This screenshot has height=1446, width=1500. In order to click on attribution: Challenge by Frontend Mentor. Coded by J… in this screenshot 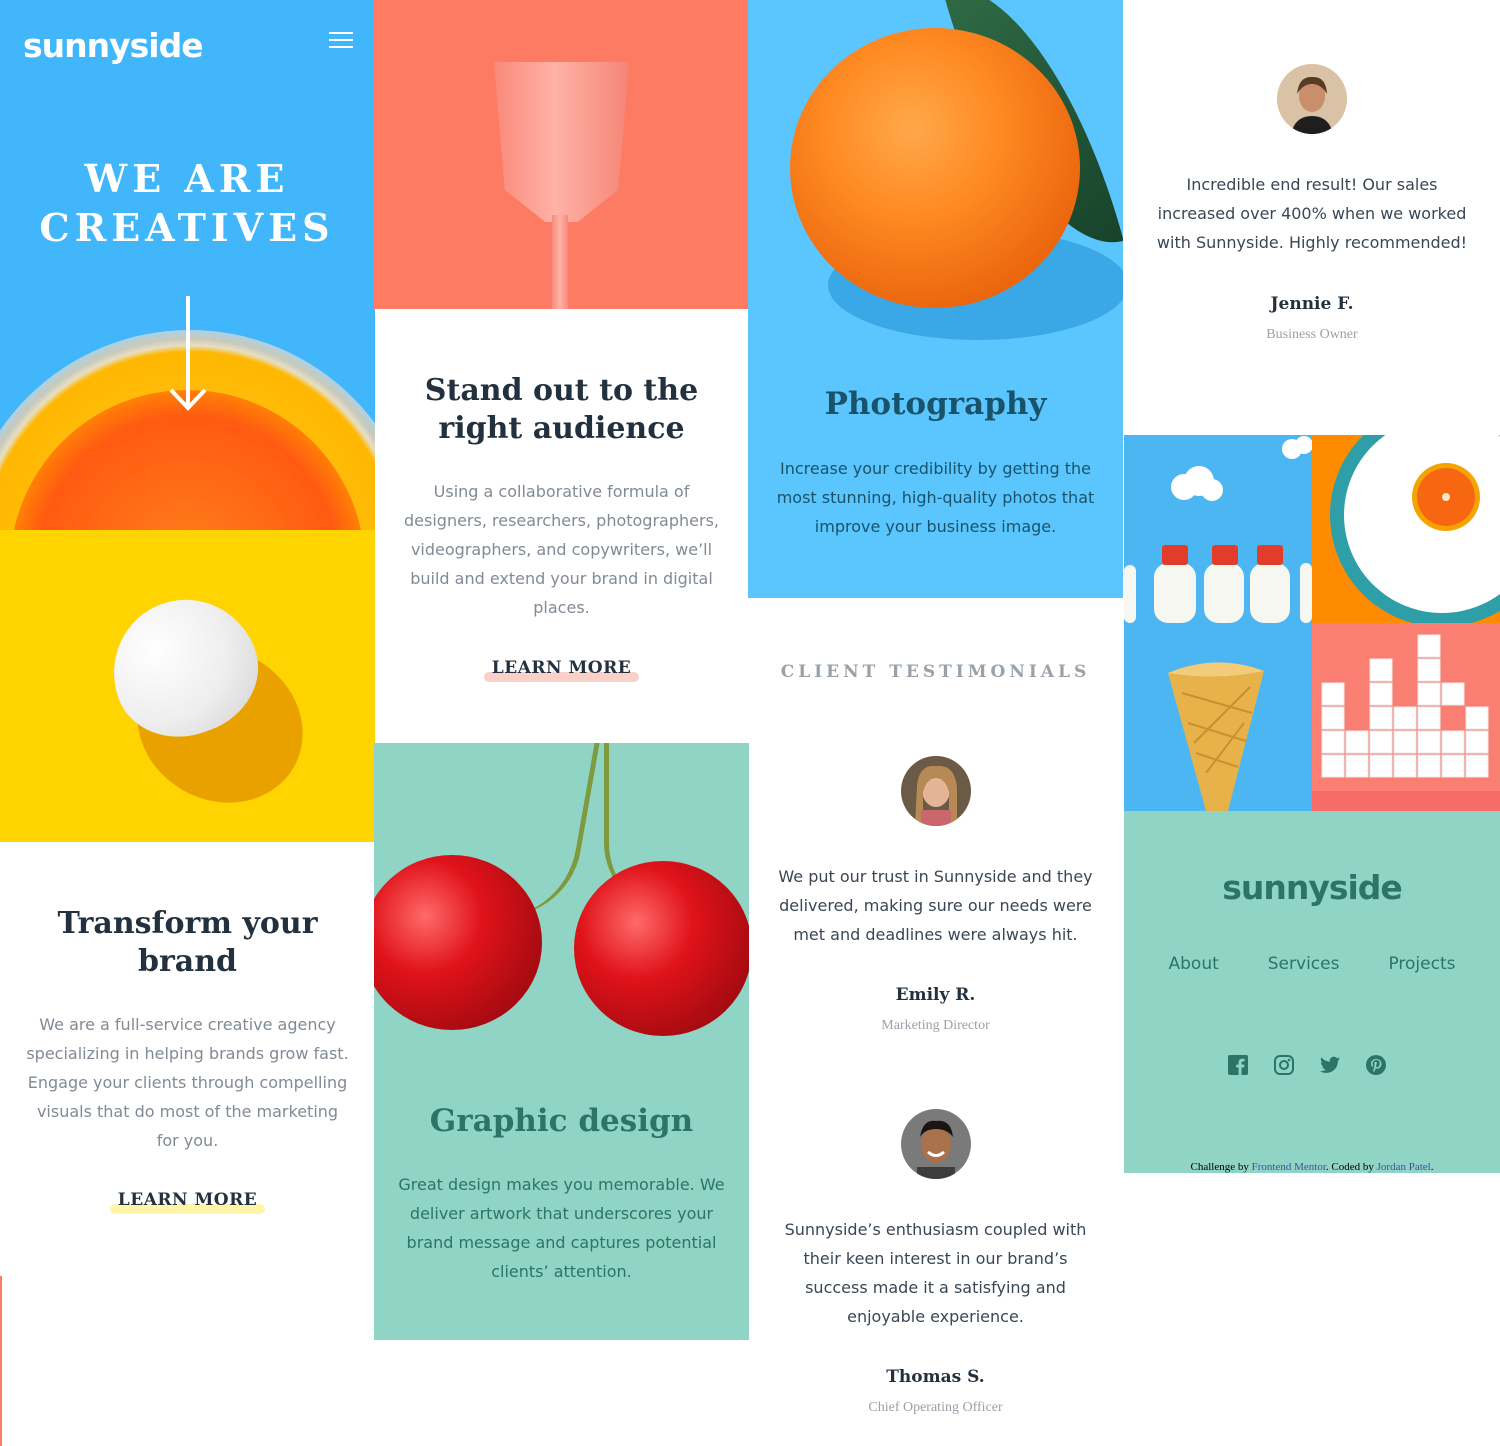, I will do `click(1312, 1167)`.